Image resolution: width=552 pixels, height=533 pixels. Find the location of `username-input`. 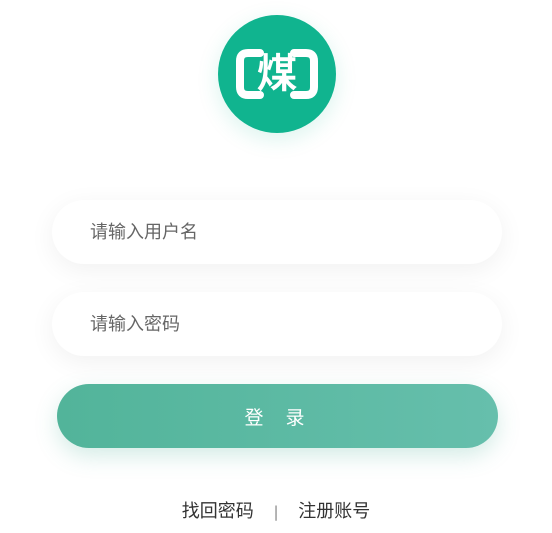

username-input is located at coordinates (277, 232).